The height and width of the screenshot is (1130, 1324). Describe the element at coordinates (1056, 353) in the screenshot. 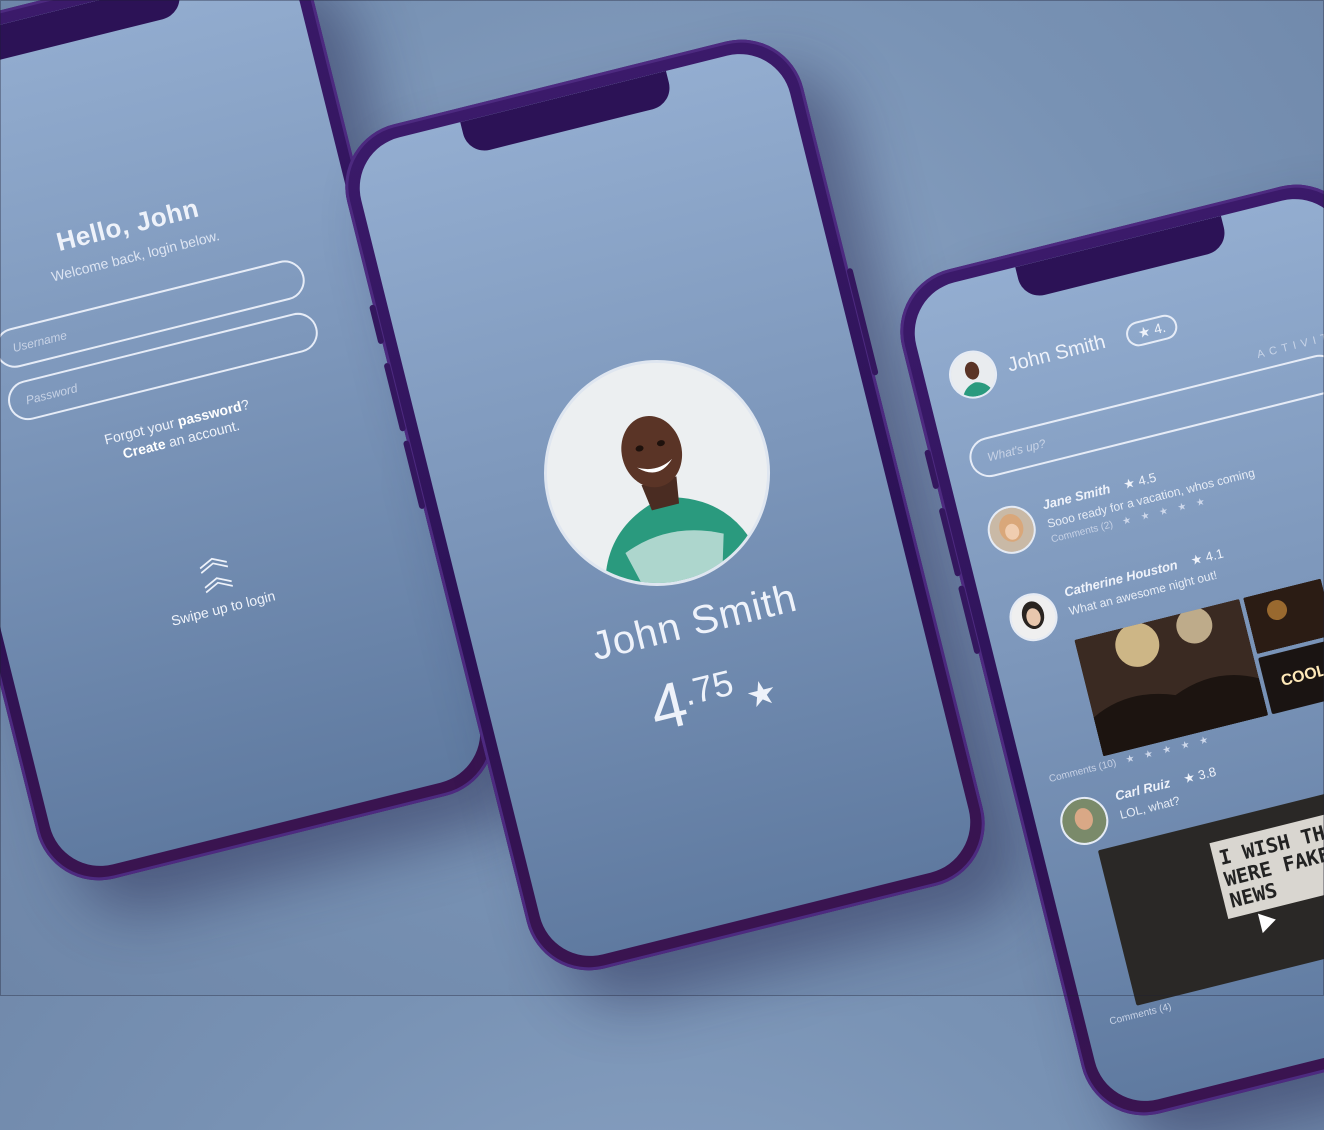

I see `feed-user-name: John Smith` at that location.